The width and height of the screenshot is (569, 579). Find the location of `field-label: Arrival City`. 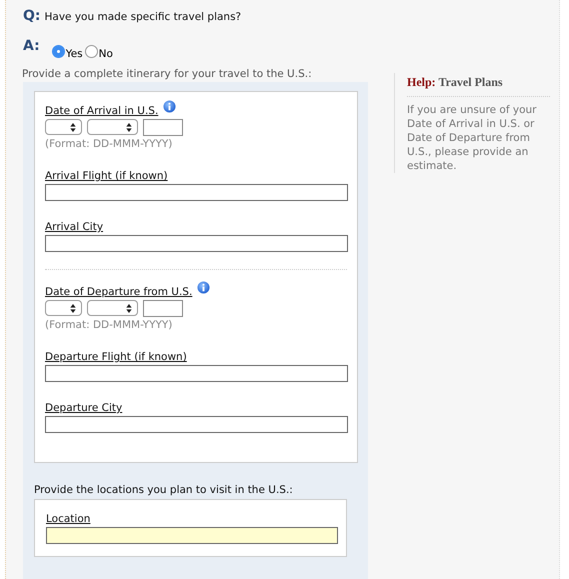

field-label: Arrival City is located at coordinates (74, 227).